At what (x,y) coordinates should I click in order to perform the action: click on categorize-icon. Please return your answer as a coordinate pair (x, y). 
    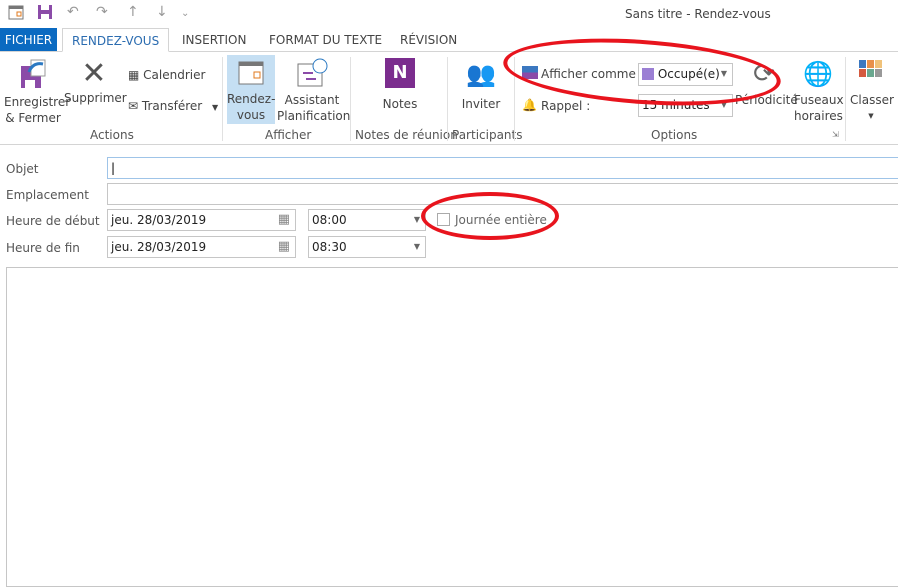
    Looking at the image, I should click on (870, 68).